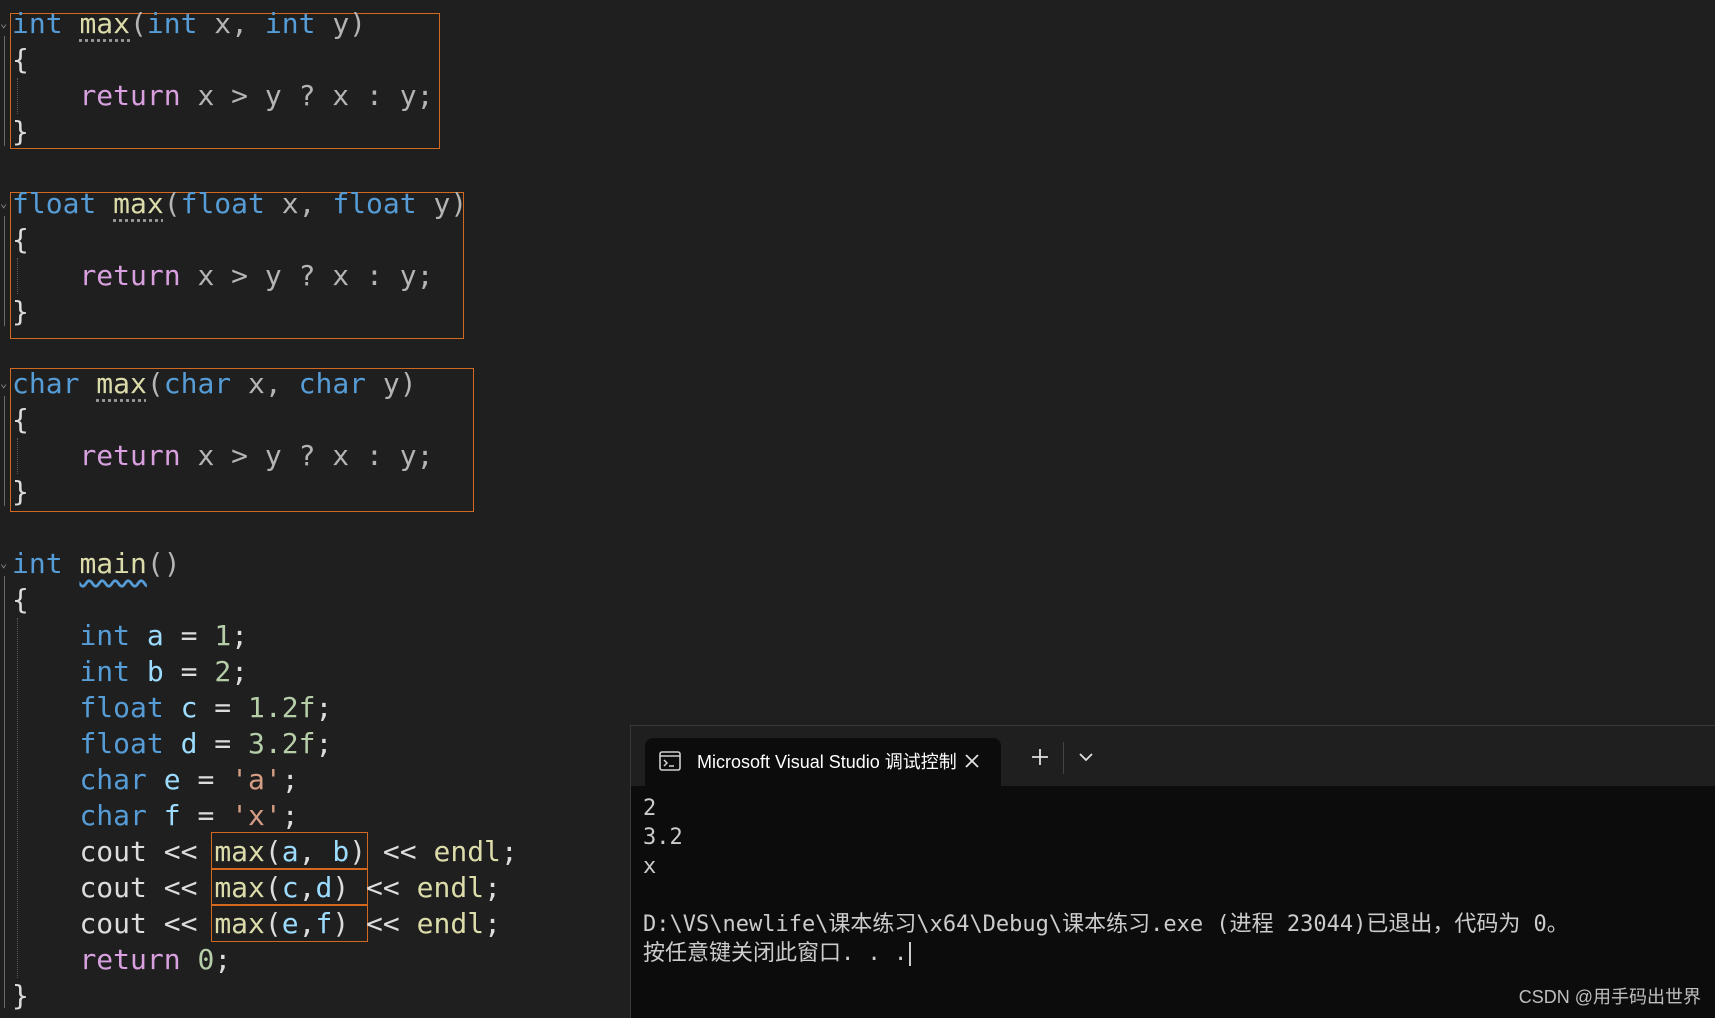  Describe the element at coordinates (1040, 757) in the screenshot. I see `plus-icon` at that location.